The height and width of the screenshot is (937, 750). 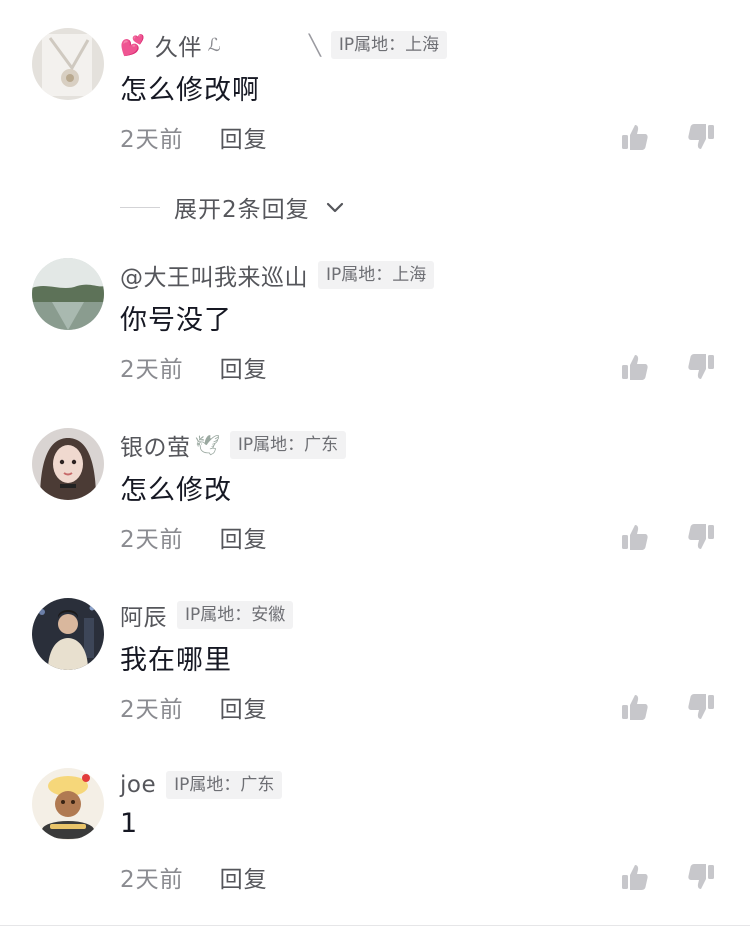 What do you see at coordinates (132, 45) in the screenshot?
I see `heart-icon: 💕` at bounding box center [132, 45].